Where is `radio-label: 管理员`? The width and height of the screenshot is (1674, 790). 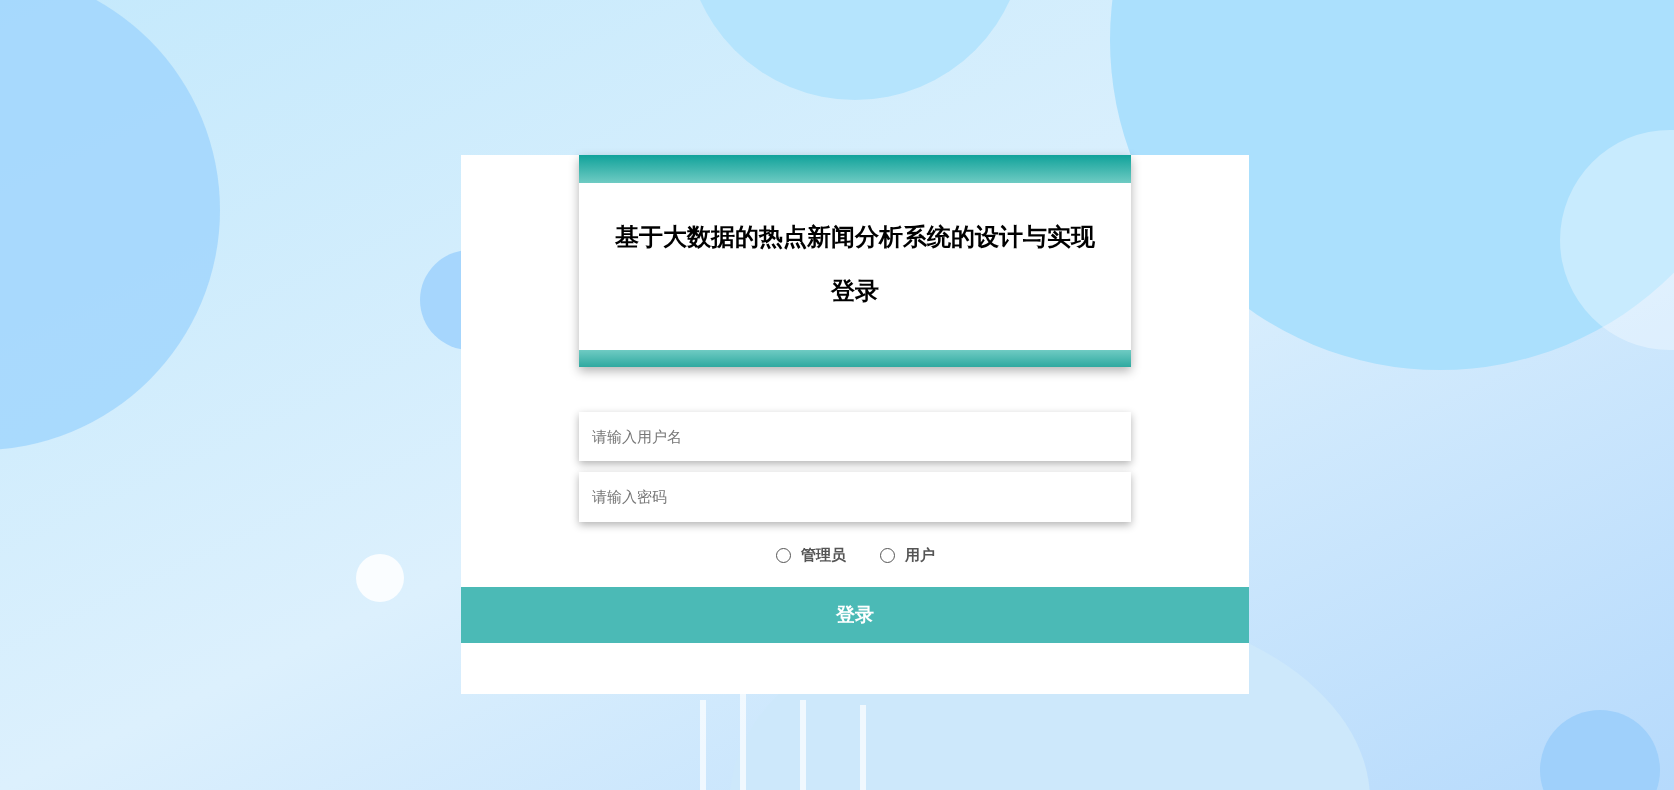
radio-label: 管理员 is located at coordinates (823, 555).